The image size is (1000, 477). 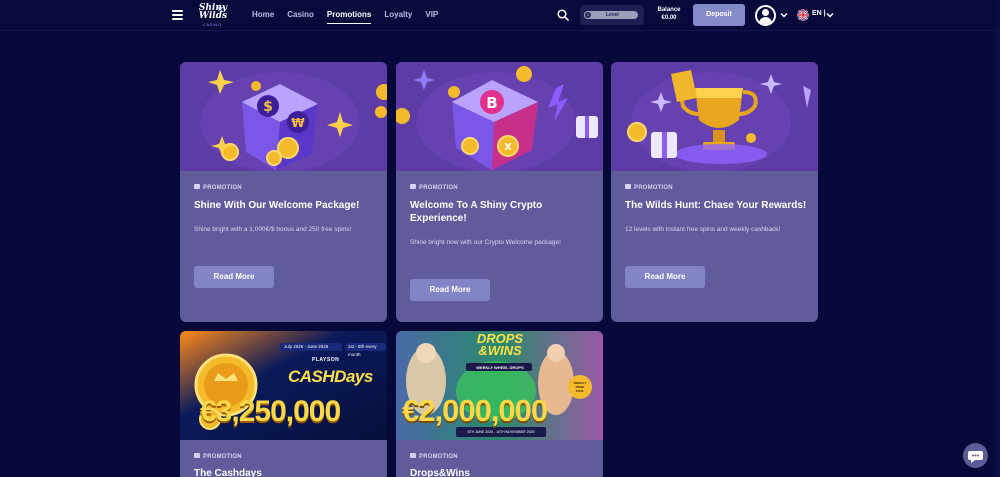 I want to click on nav-home: Home, so click(x=263, y=16).